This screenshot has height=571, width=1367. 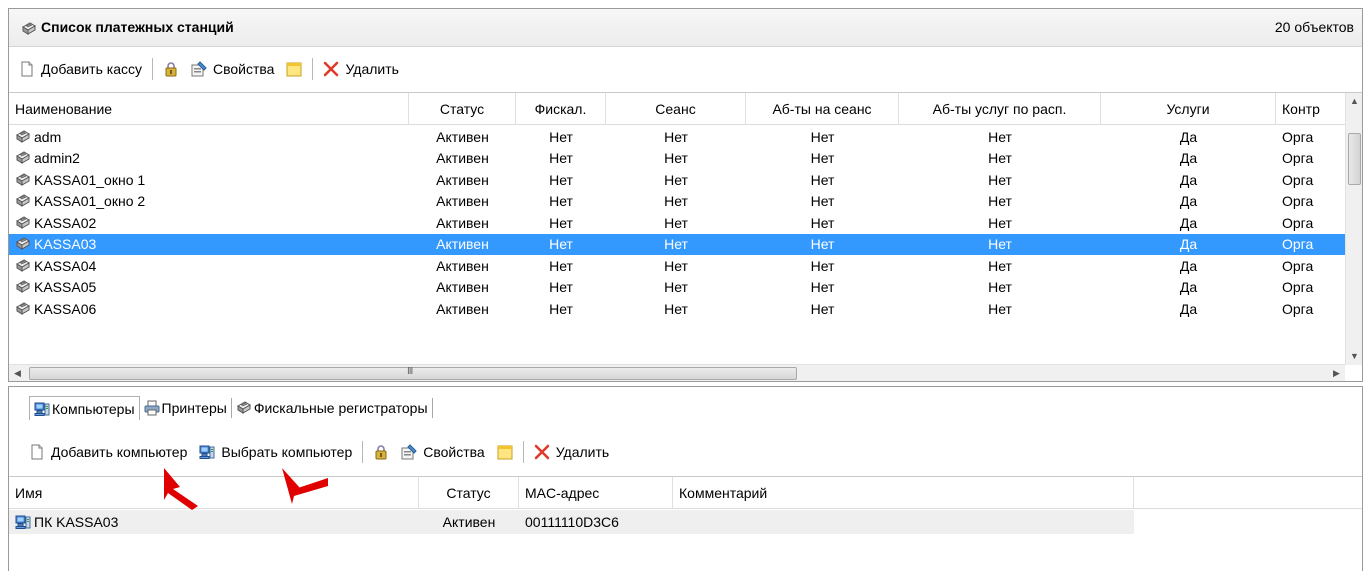 What do you see at coordinates (542, 452) in the screenshot?
I see `delete-x-icon` at bounding box center [542, 452].